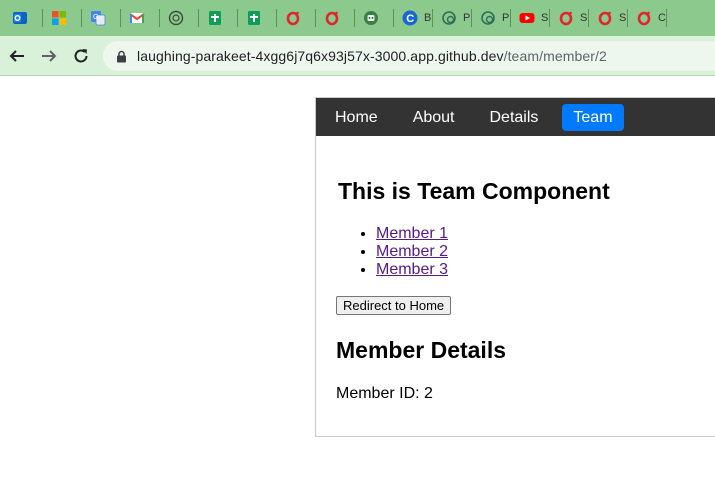 This screenshot has height=488, width=715. I want to click on tab-title: B, so click(428, 18).